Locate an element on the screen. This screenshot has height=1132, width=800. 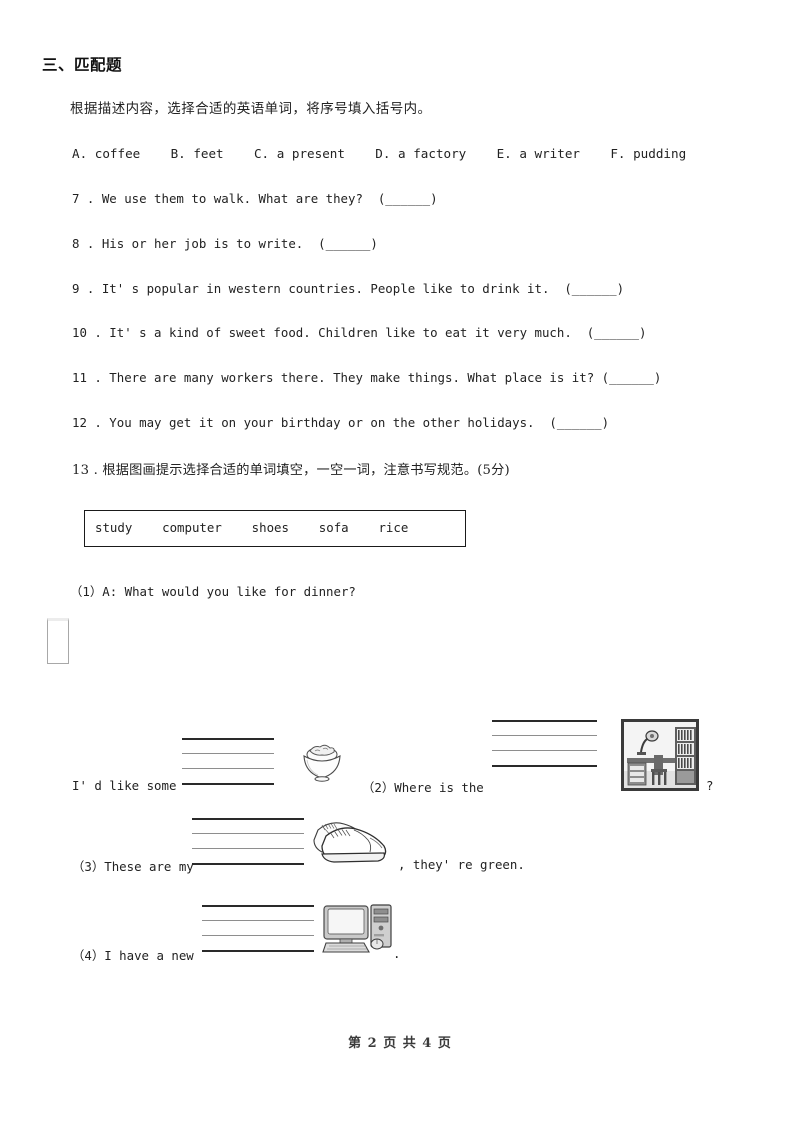
fill-item-3-suffix: , they' re green. is located at coordinates (461, 864).